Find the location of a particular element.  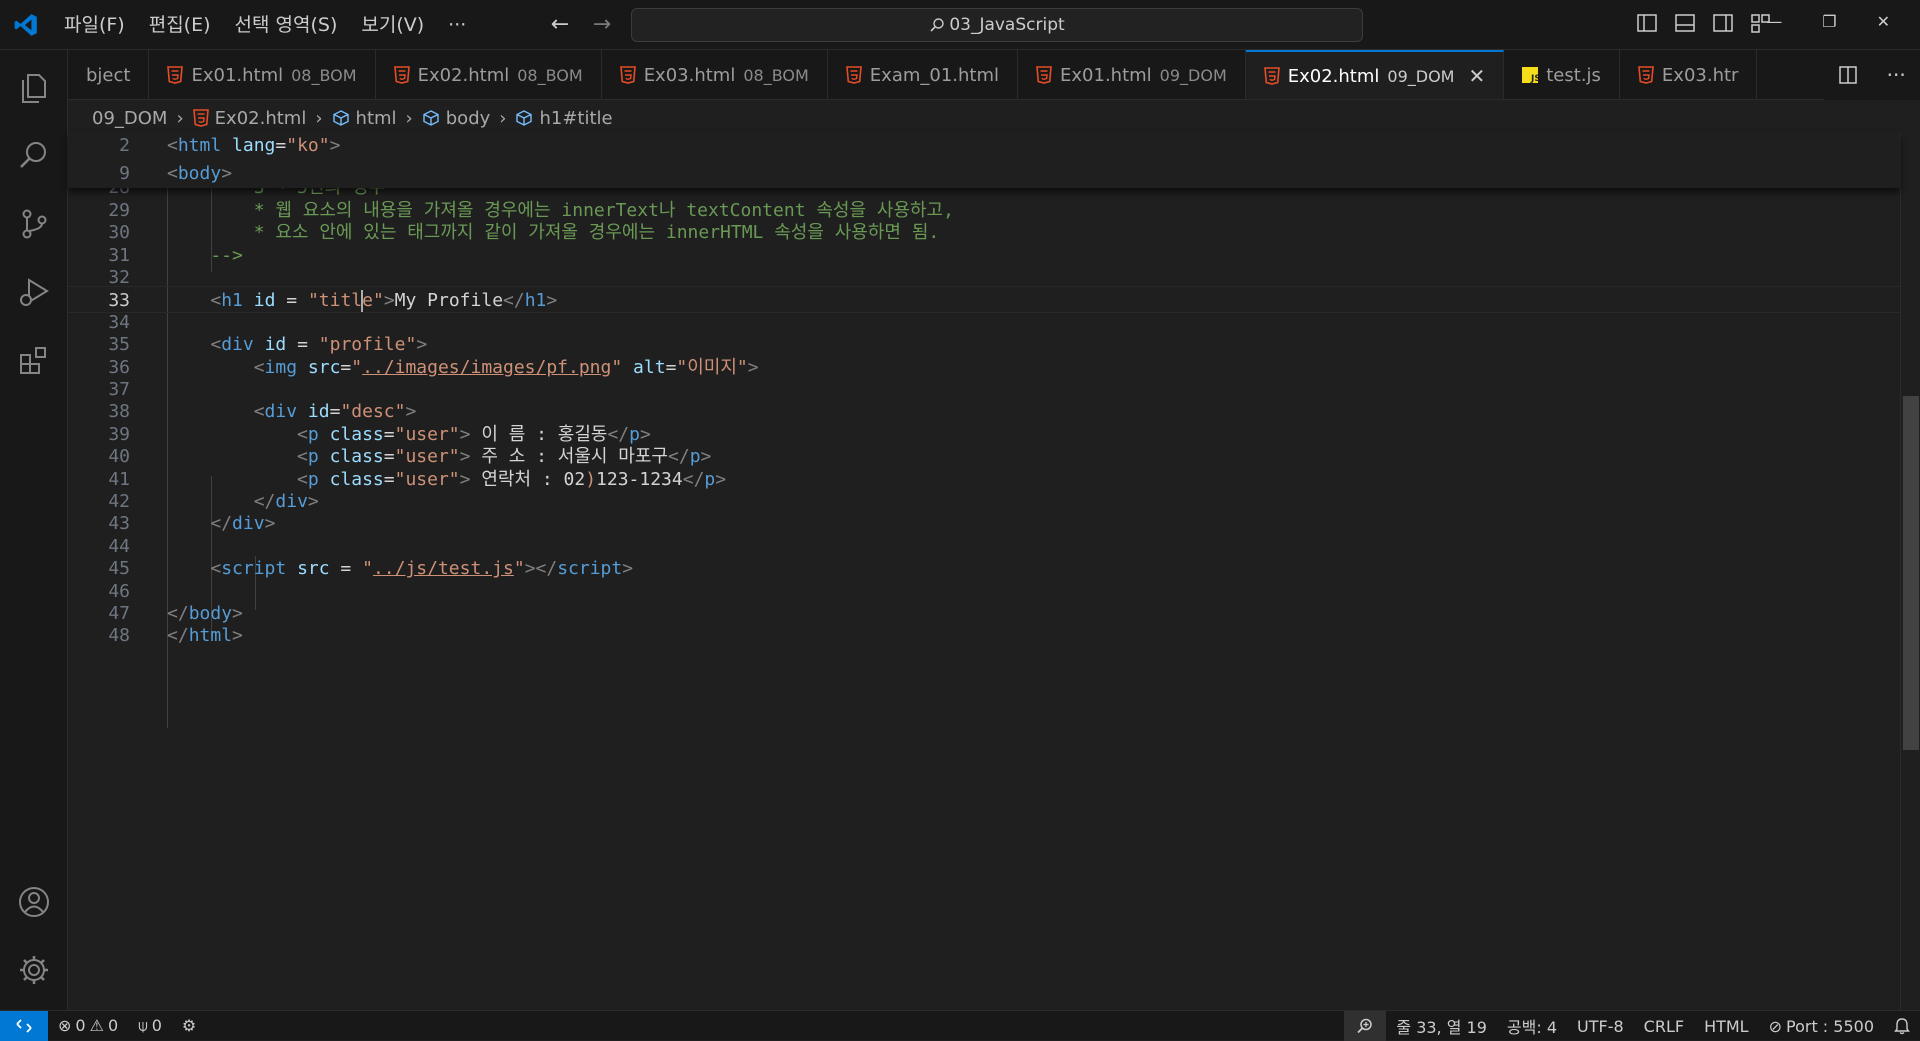

live-server-port: ⊘ Port : 5500 is located at coordinates (1821, 1026).